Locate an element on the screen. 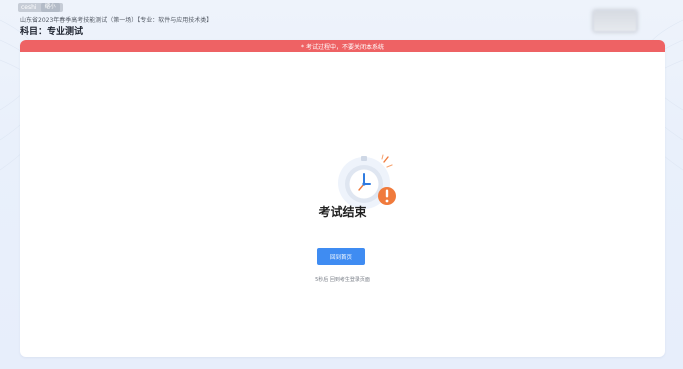 The image size is (683, 369). warning-text: * 考试过程中，不要关闭本系统 is located at coordinates (342, 47).